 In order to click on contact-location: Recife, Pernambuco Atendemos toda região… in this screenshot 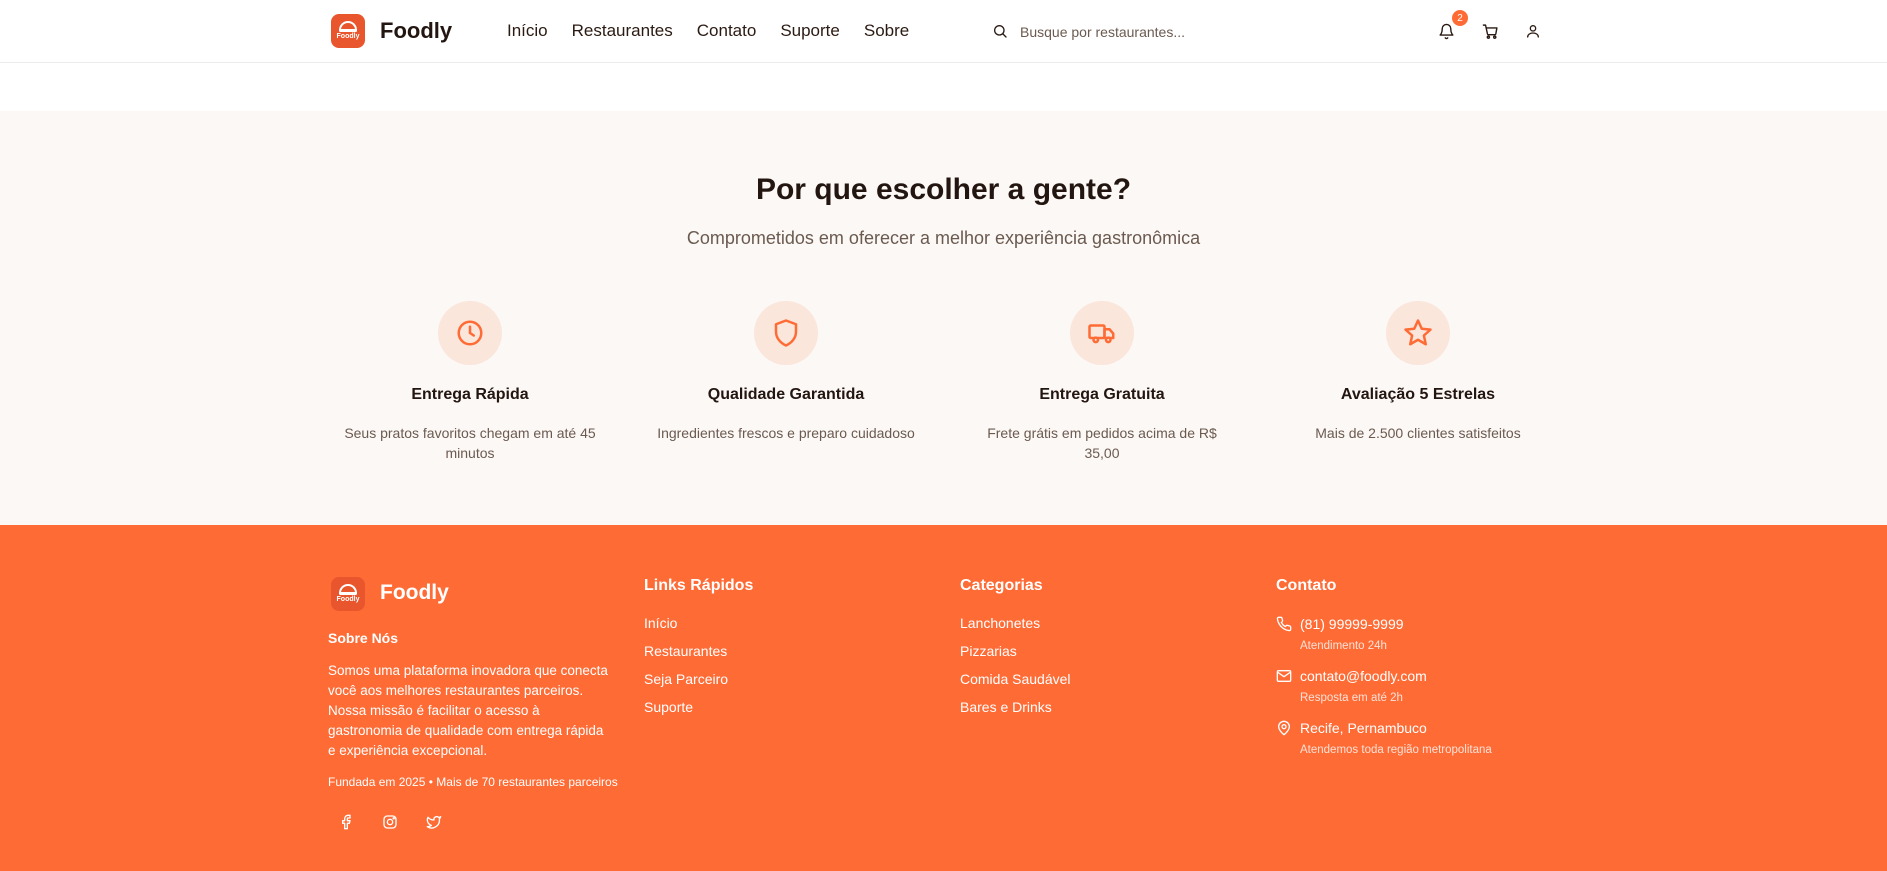, I will do `click(1384, 738)`.